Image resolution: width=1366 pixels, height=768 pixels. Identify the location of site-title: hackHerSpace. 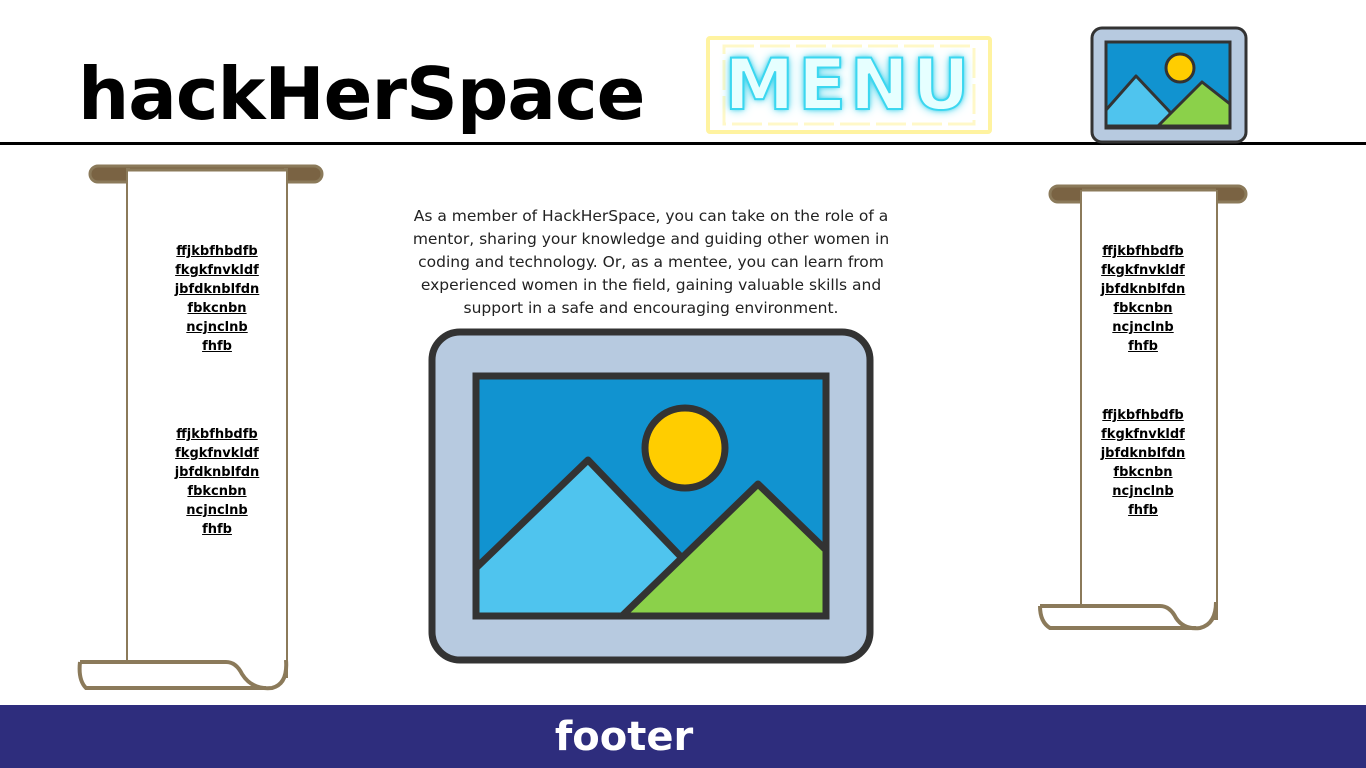
(361, 94).